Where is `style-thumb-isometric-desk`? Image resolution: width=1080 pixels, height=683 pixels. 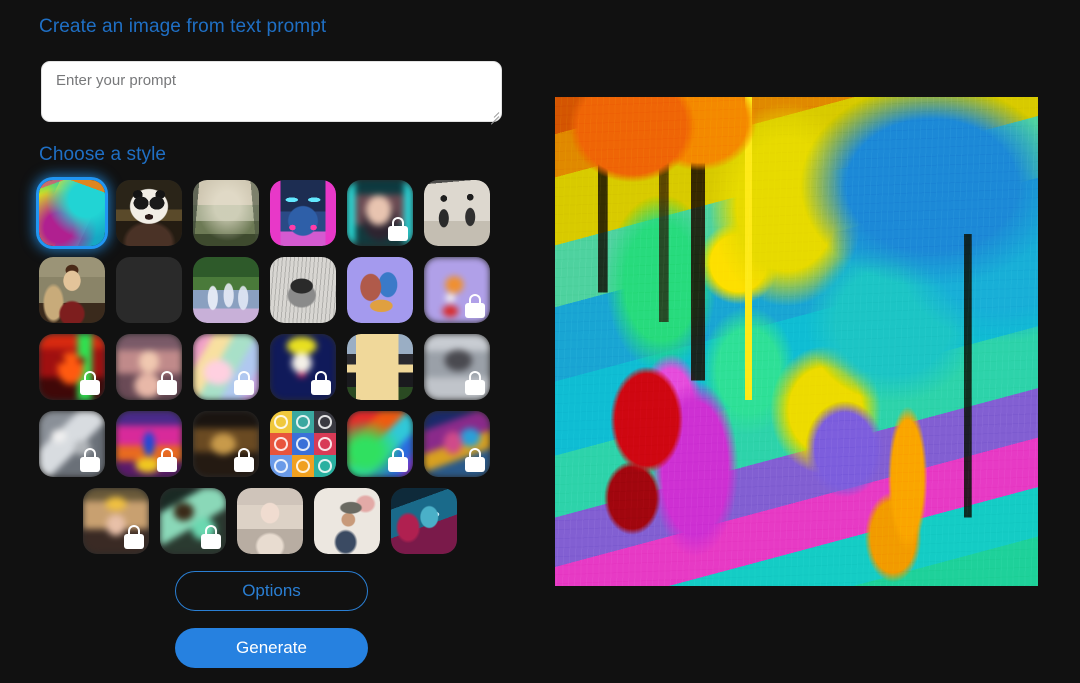 style-thumb-isometric-desk is located at coordinates (380, 290).